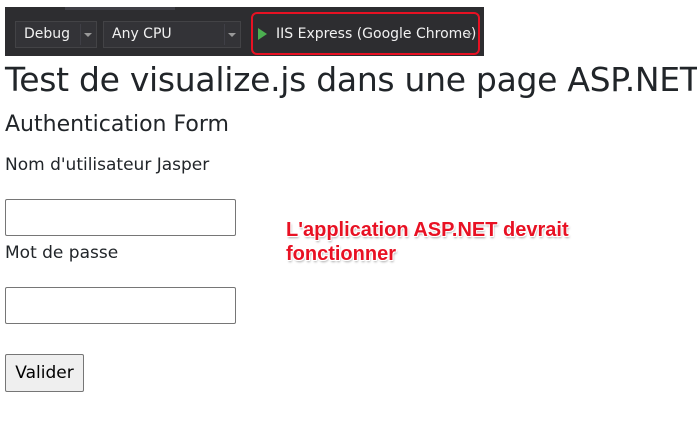 Image resolution: width=697 pixels, height=425 pixels. What do you see at coordinates (376, 34) in the screenshot?
I see `run-target-label: IIS Express (Google Chrome)` at bounding box center [376, 34].